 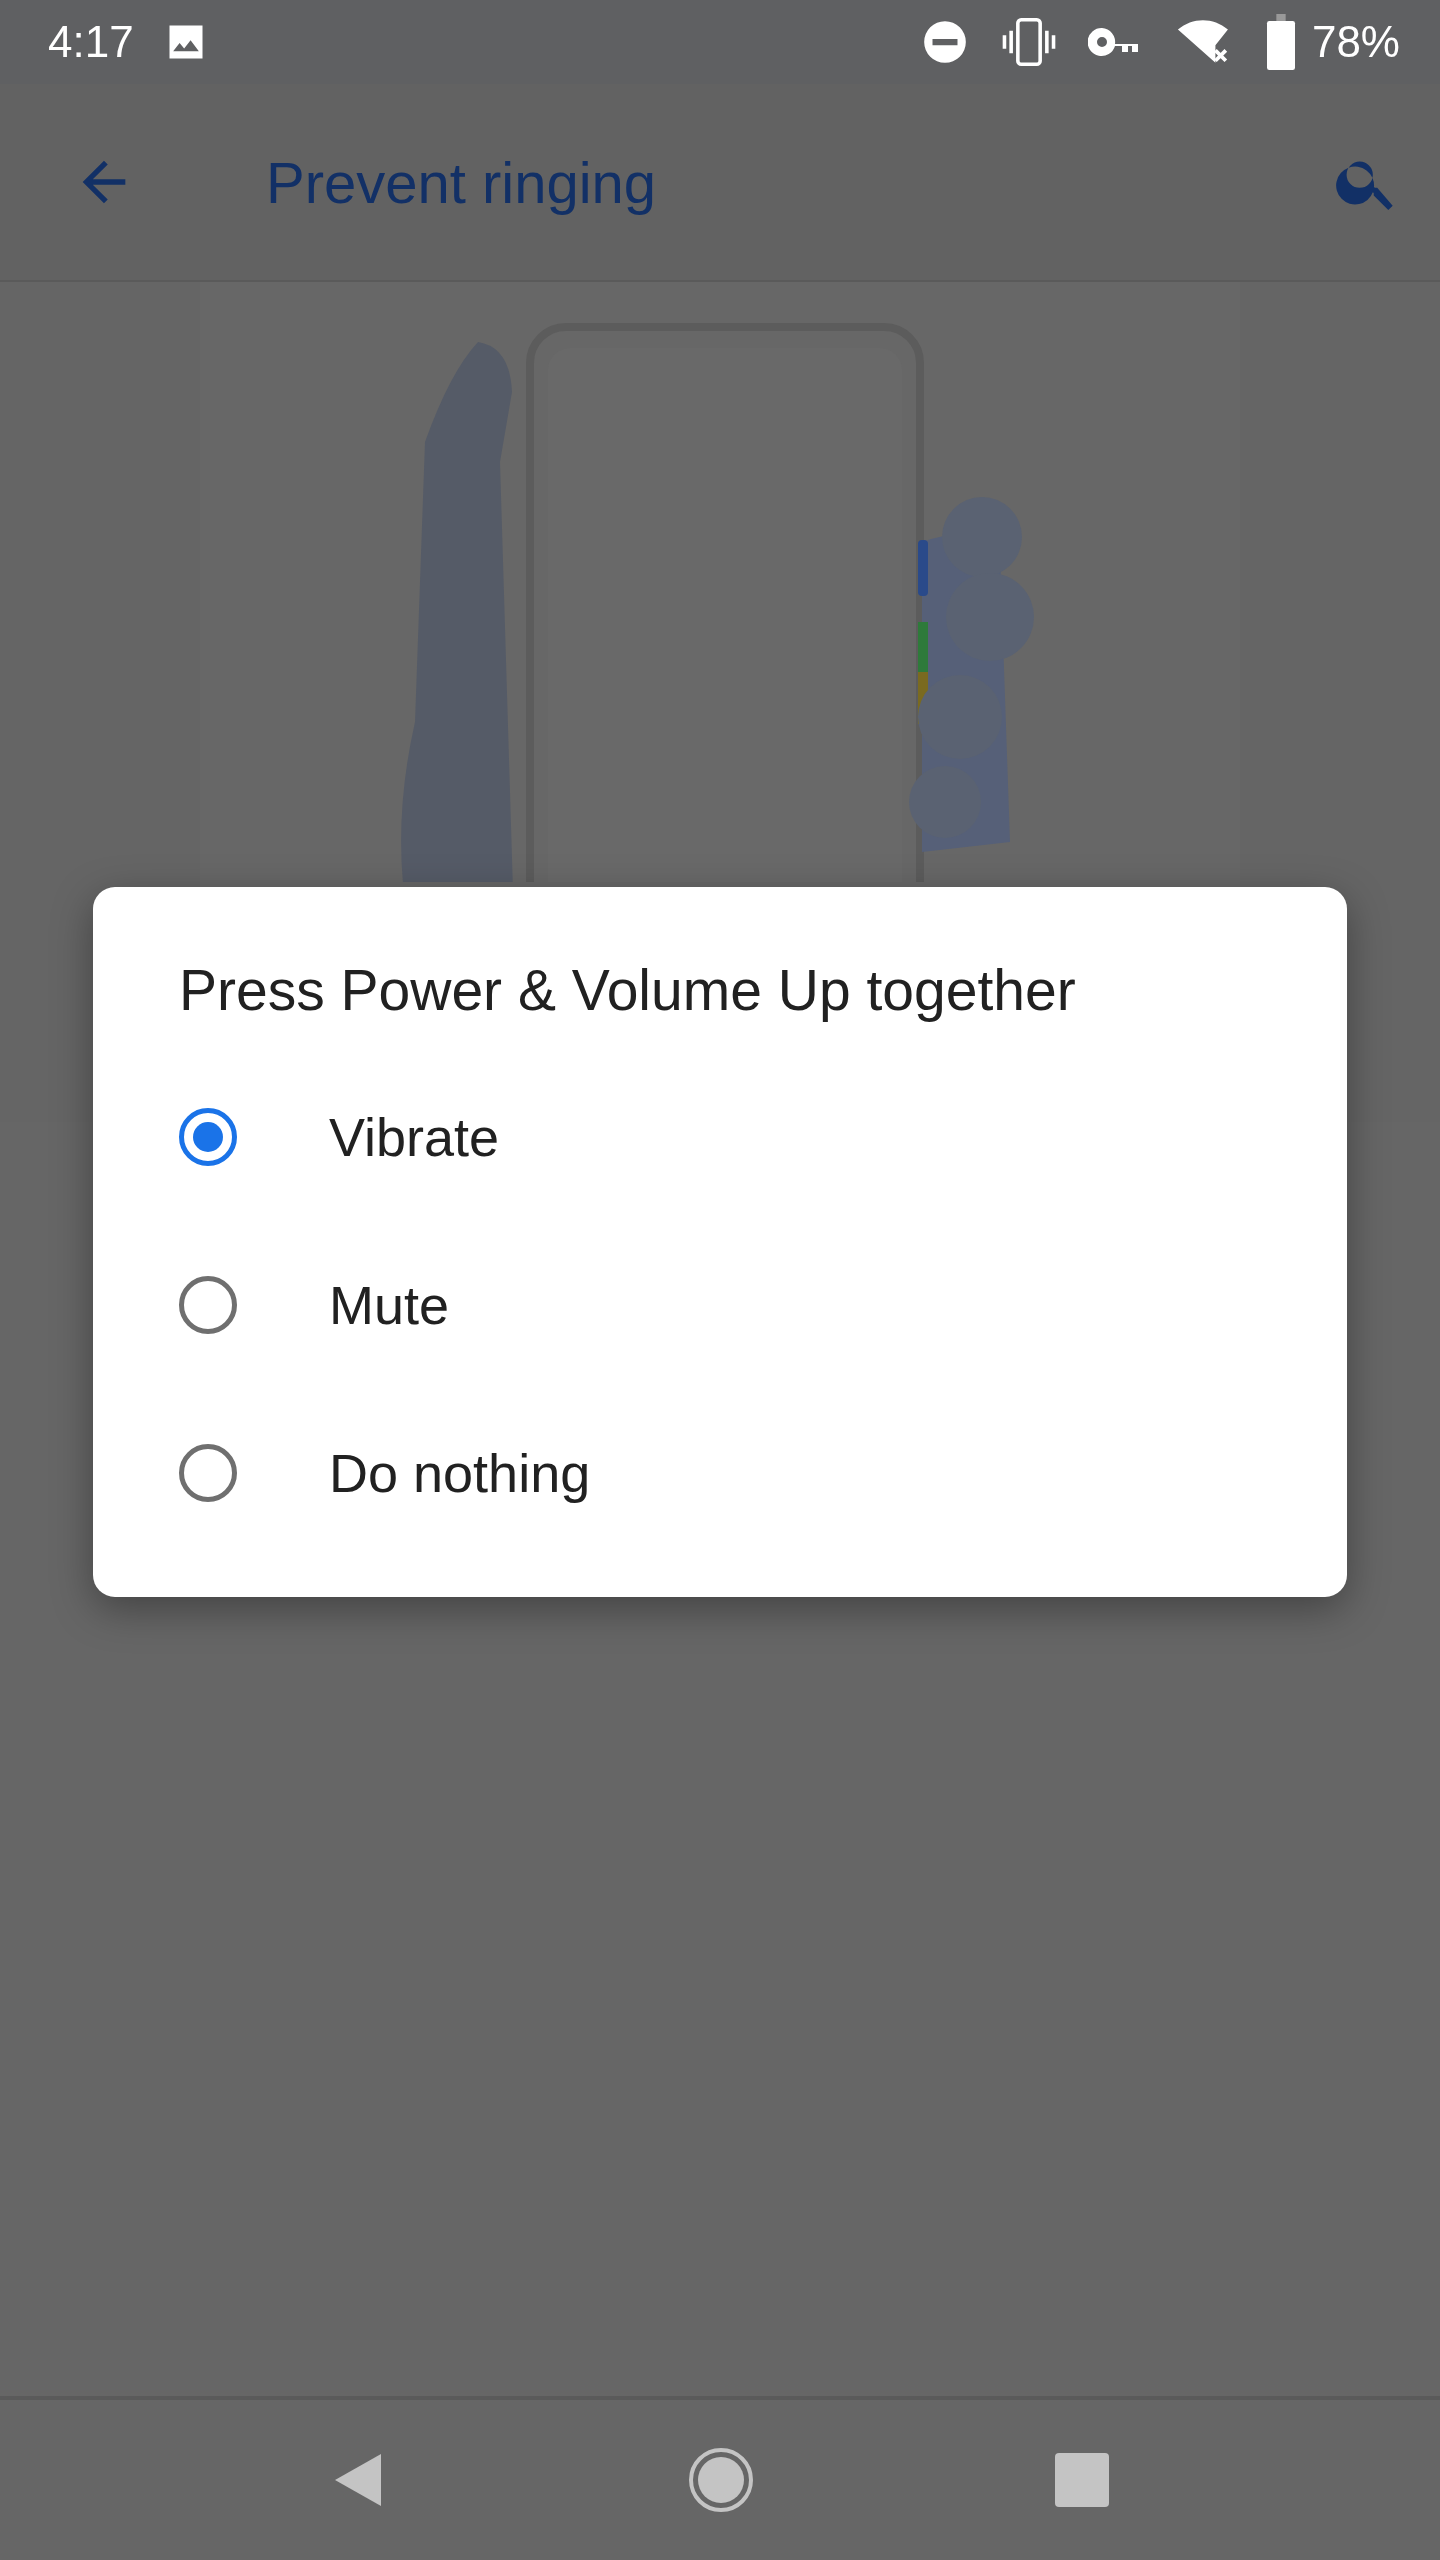 What do you see at coordinates (628, 990) in the screenshot?
I see `dialog-title: Press Power & Volume Up together` at bounding box center [628, 990].